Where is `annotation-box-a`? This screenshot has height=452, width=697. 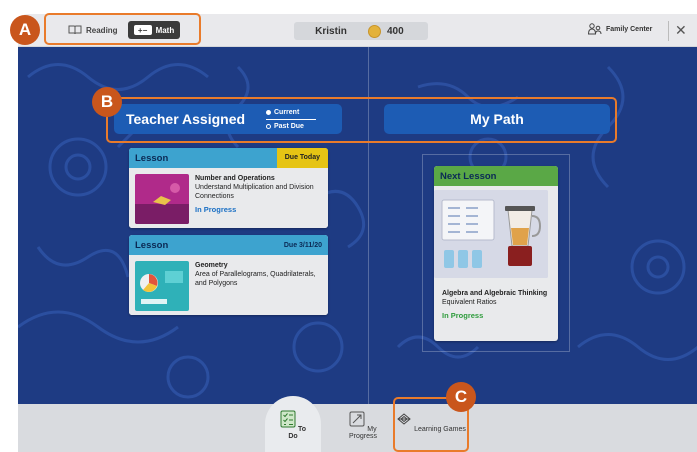 annotation-box-a is located at coordinates (122, 29).